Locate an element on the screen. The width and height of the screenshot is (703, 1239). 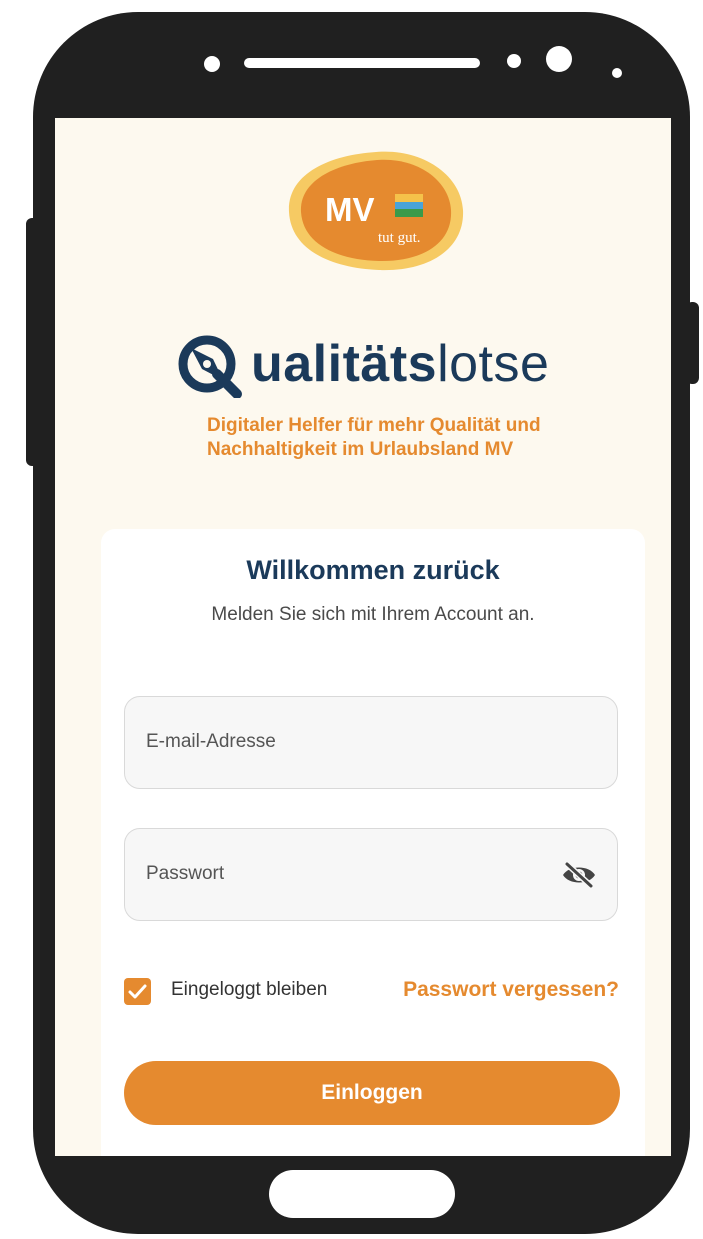
email-field: E-mail-Adresse is located at coordinates (371, 742).